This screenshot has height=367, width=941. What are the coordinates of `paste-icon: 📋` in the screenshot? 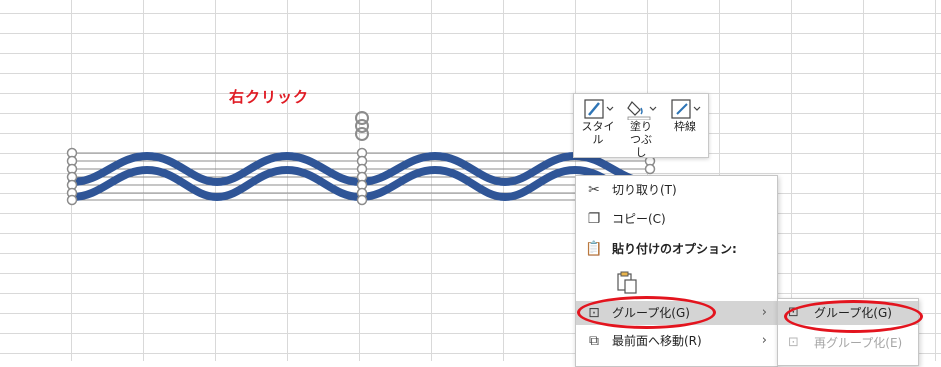 It's located at (594, 249).